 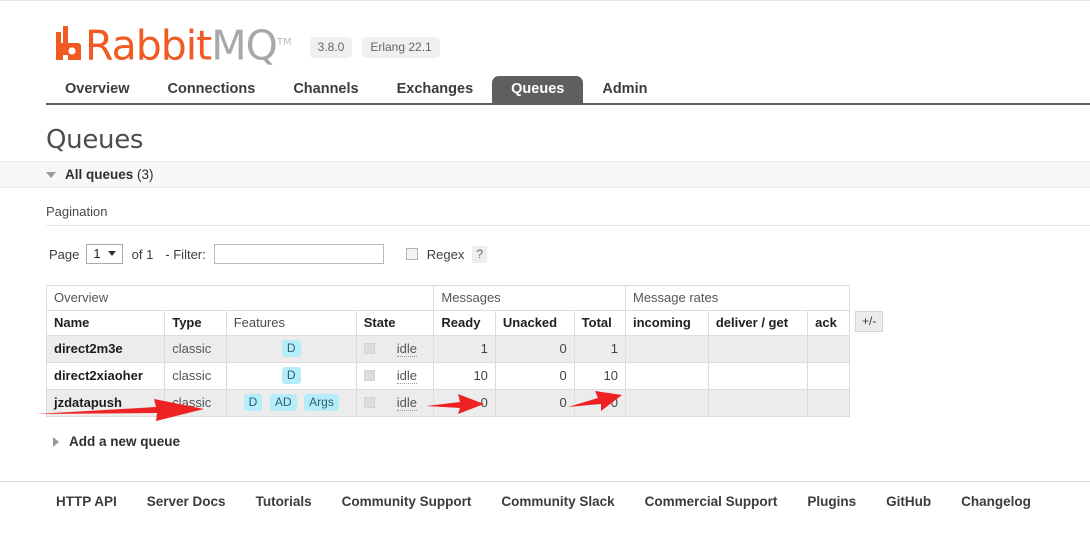 I want to click on tab-admin: Admin, so click(x=624, y=89).